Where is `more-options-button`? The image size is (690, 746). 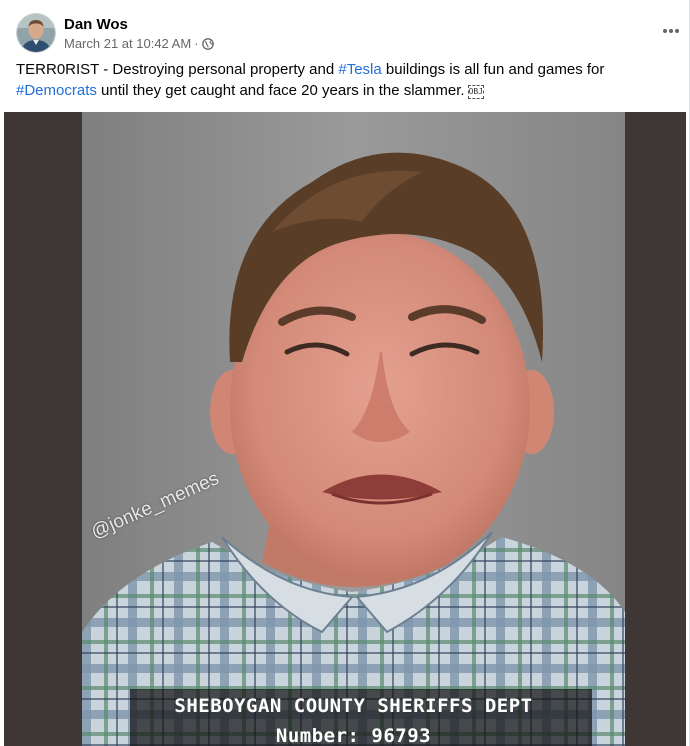
more-options-button is located at coordinates (671, 31).